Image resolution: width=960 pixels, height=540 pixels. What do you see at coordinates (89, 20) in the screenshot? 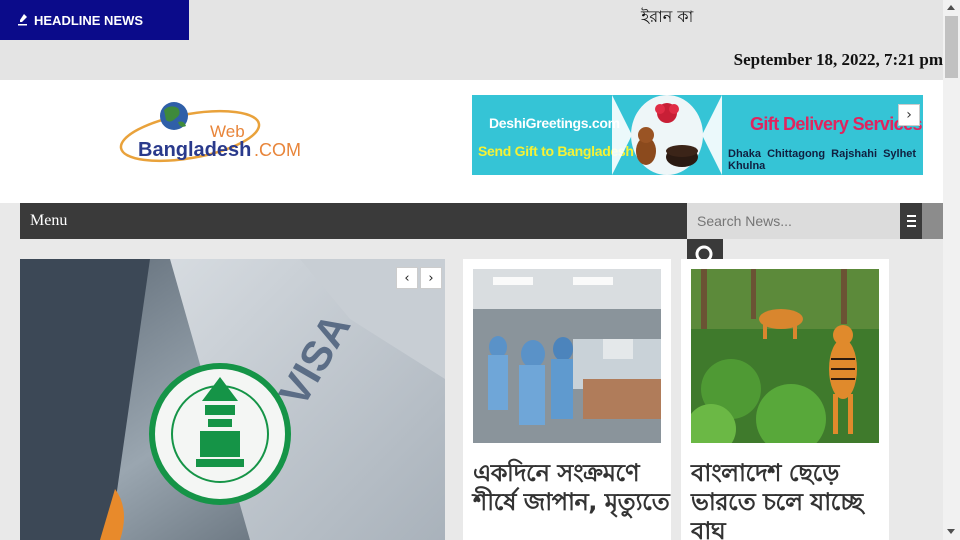
I see `headline-news-text: HEADLINE NEWS` at bounding box center [89, 20].